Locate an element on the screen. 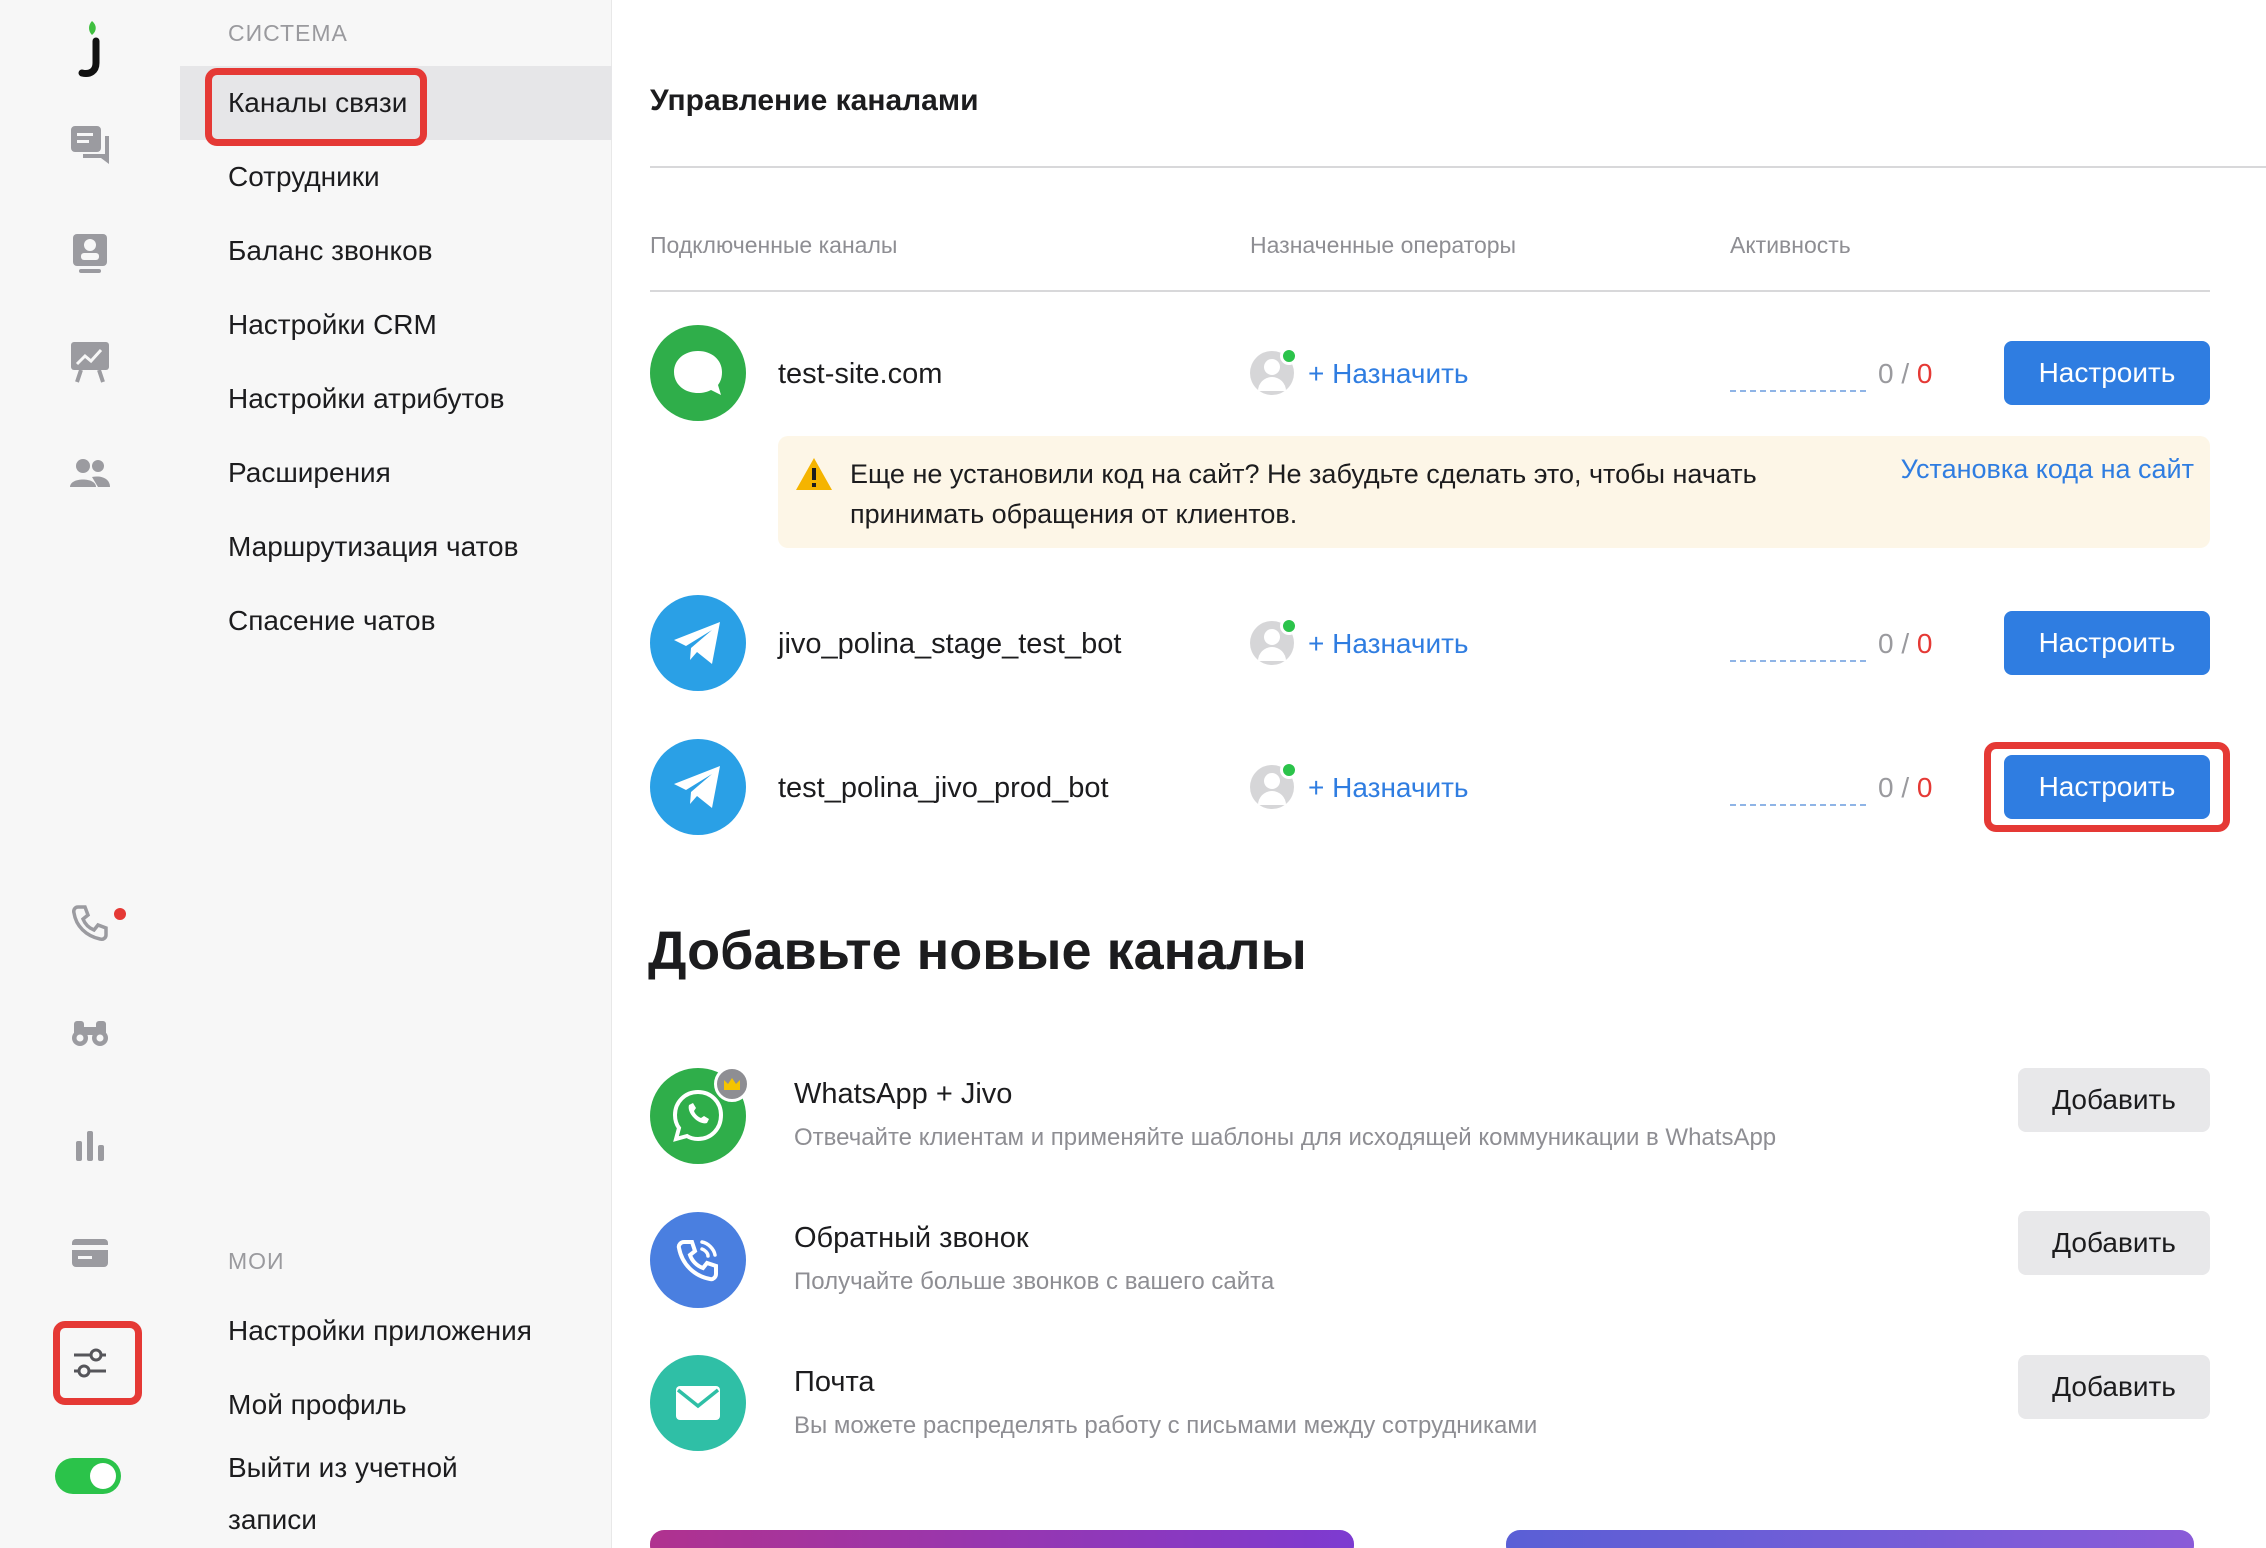  sidebar-item-attribute-settings: Настройки атрибутов is located at coordinates (396, 399).